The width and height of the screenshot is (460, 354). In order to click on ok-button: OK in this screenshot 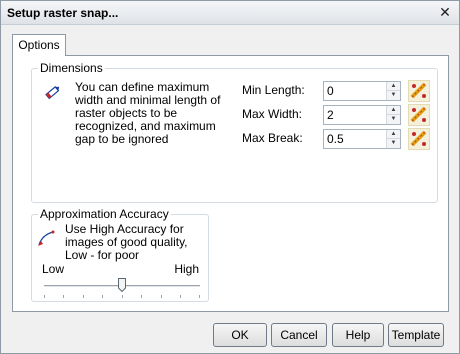, I will do `click(240, 335)`.